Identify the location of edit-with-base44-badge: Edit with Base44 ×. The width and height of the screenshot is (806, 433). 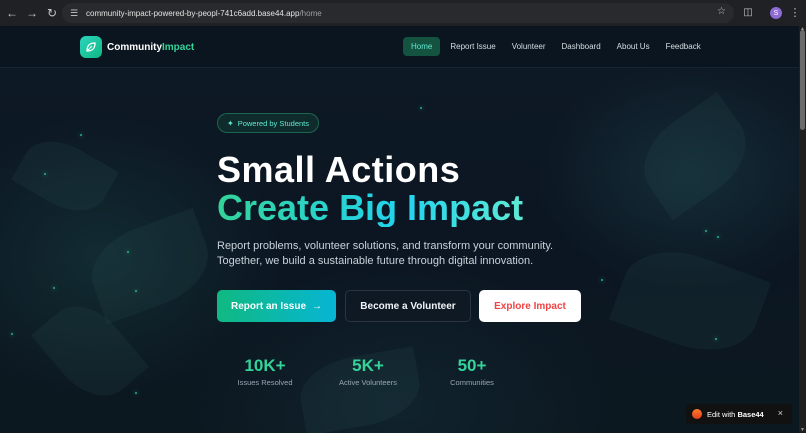
(739, 414).